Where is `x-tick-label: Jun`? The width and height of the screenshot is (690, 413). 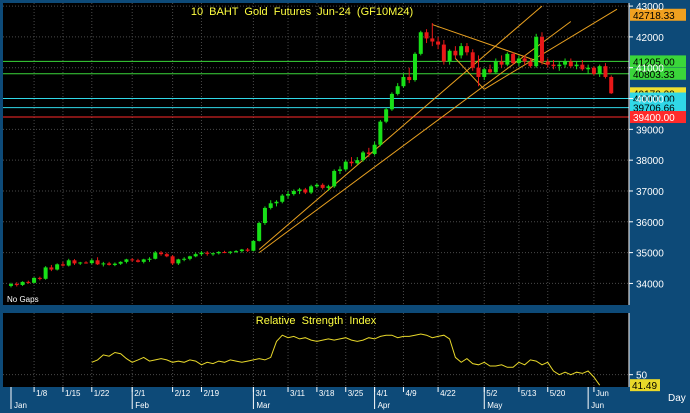
x-tick-label: Jun is located at coordinates (602, 393).